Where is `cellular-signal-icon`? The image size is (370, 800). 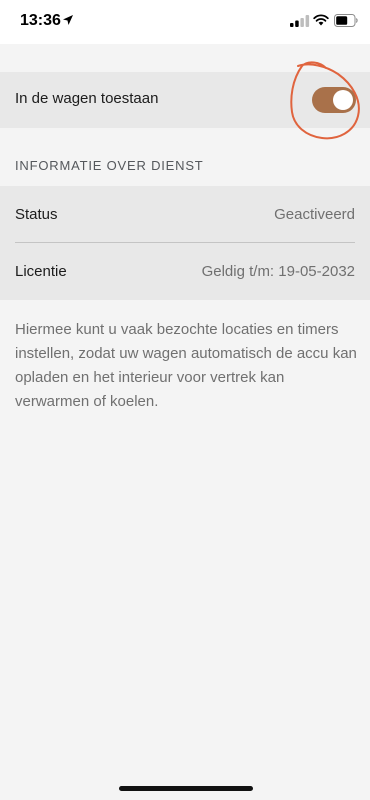 cellular-signal-icon is located at coordinates (300, 21).